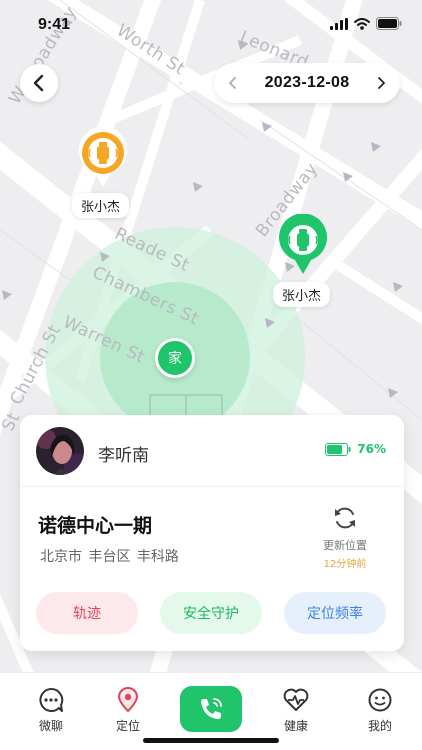 This screenshot has height=750, width=422. I want to click on chevron-left-icon, so click(38, 83).